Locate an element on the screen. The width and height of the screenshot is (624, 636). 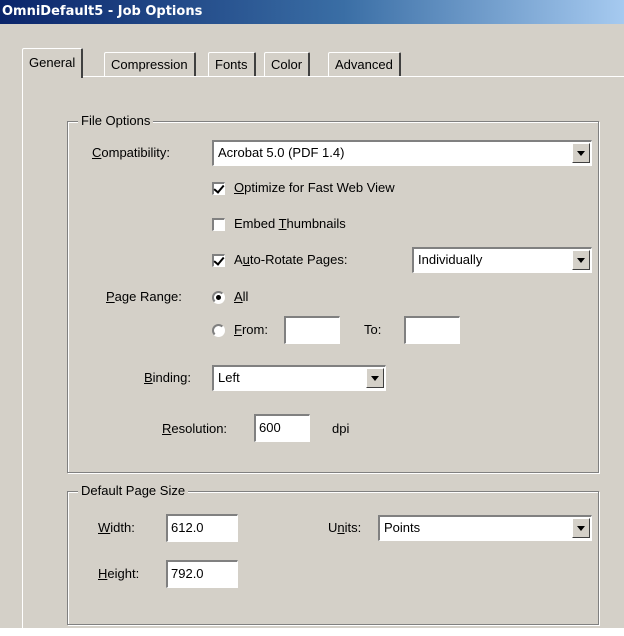
binding-value: Left is located at coordinates (229, 377).